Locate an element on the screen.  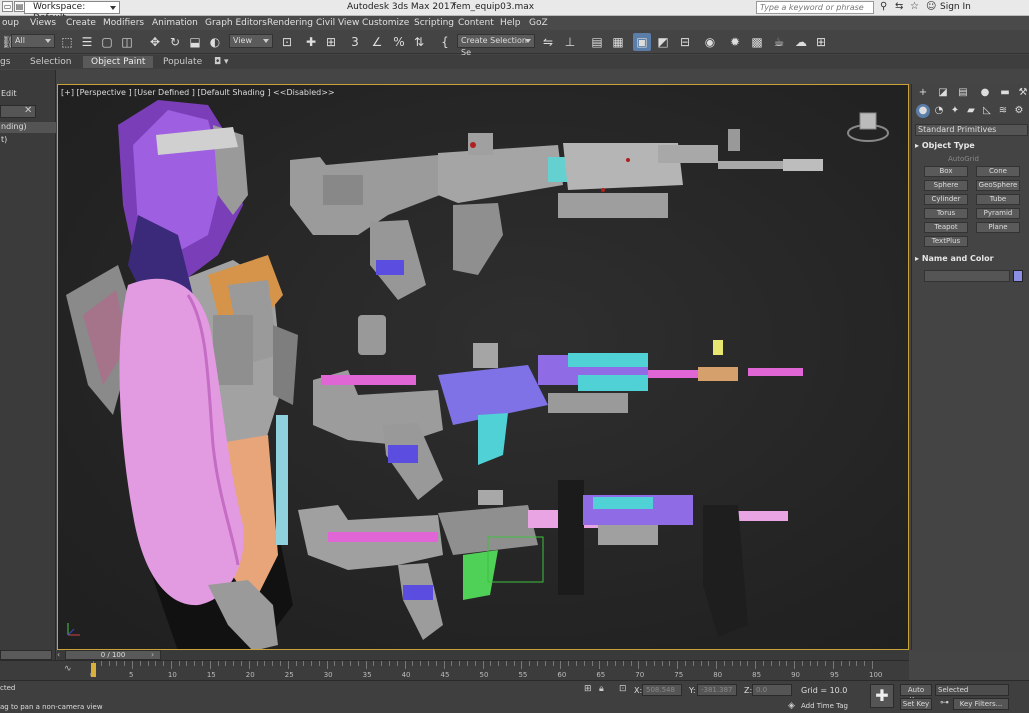
set-key-button: Set Key is located at coordinates (916, 704).